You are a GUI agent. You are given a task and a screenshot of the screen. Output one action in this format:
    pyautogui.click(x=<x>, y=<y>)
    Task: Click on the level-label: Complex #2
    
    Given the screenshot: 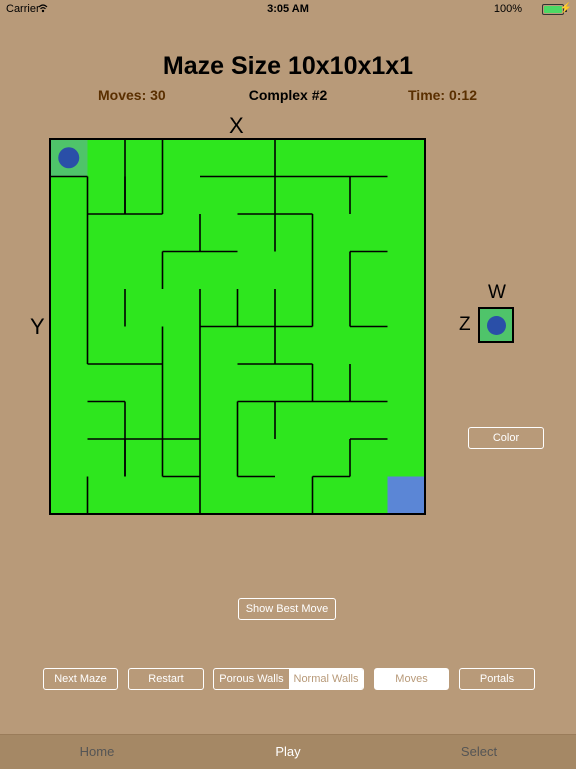 What is the action you would take?
    pyautogui.click(x=288, y=95)
    